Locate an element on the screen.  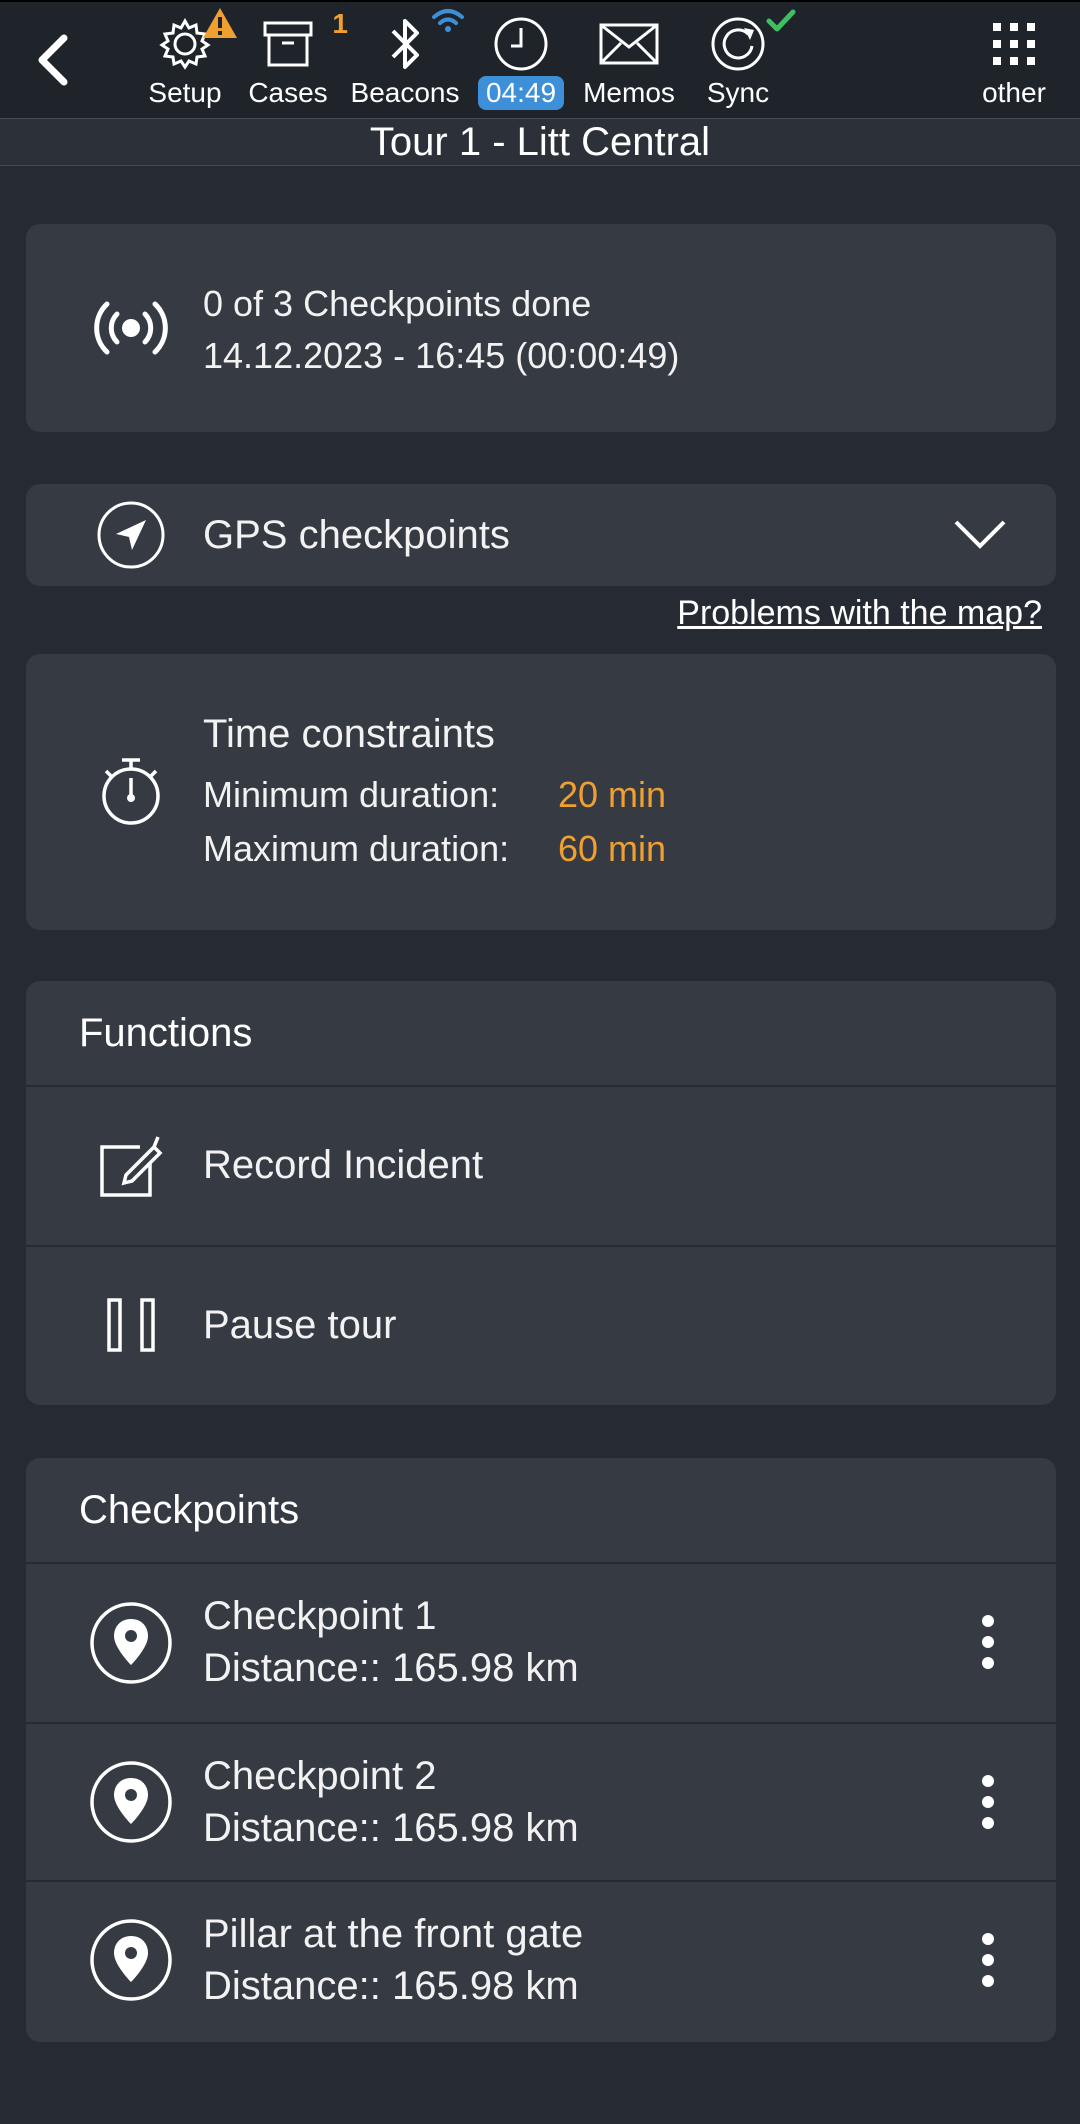
functions-header: Functions is located at coordinates (541, 1034).